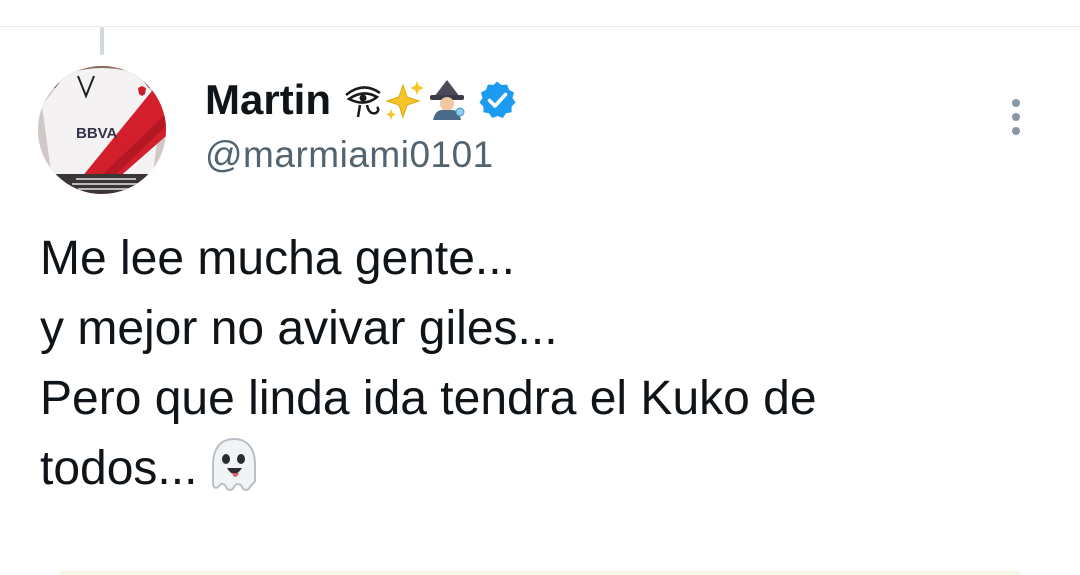  What do you see at coordinates (540, 573) in the screenshot?
I see `bottom-media-edge` at bounding box center [540, 573].